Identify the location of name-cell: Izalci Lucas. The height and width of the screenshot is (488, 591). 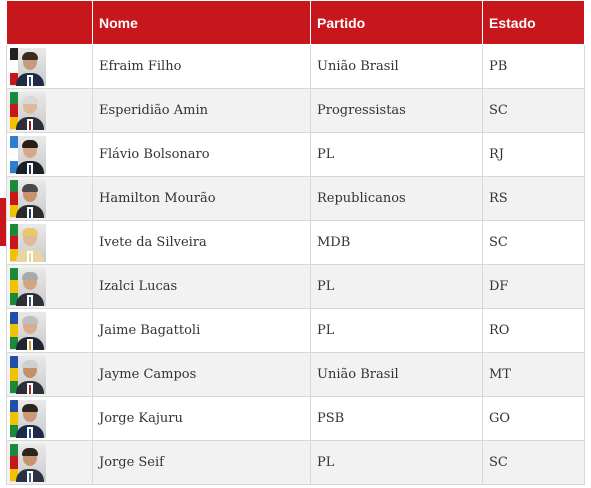
(201, 286).